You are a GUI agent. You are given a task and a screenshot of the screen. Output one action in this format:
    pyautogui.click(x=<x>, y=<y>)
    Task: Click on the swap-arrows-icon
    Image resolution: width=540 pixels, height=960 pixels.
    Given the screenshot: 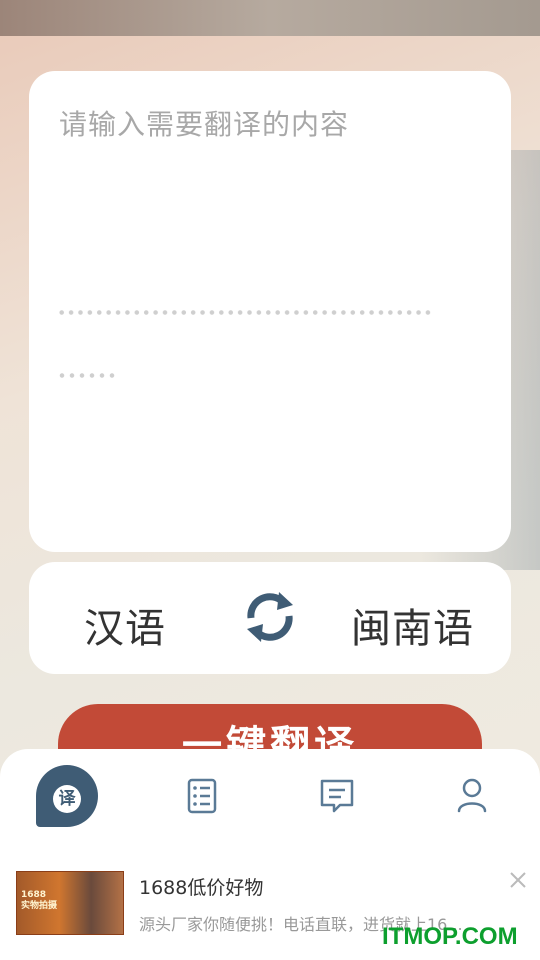 What is the action you would take?
    pyautogui.click(x=270, y=617)
    